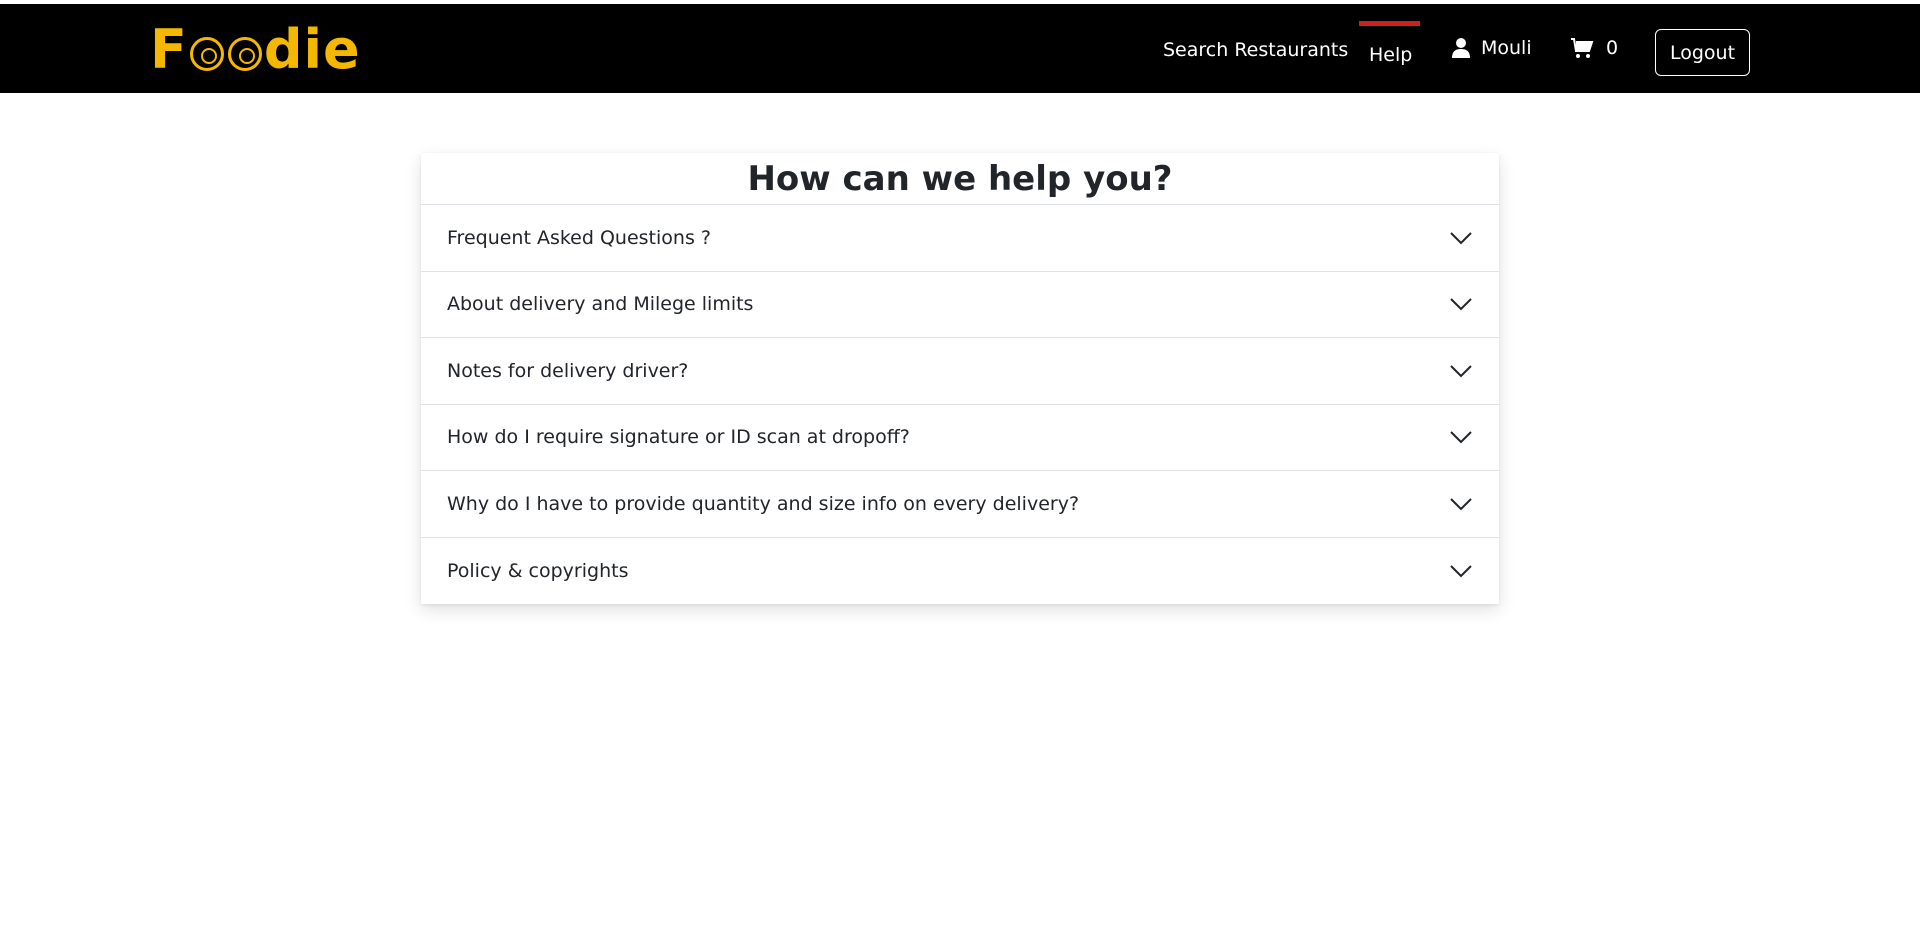 This screenshot has width=1920, height=946. Describe the element at coordinates (1612, 47) in the screenshot. I see `cart-count: 0` at that location.